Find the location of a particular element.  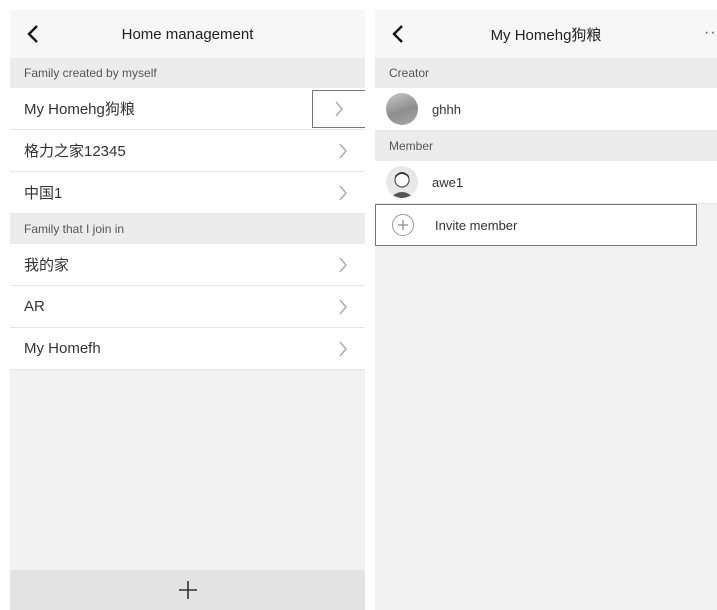

invite-member-button: Invite member is located at coordinates (536, 225).